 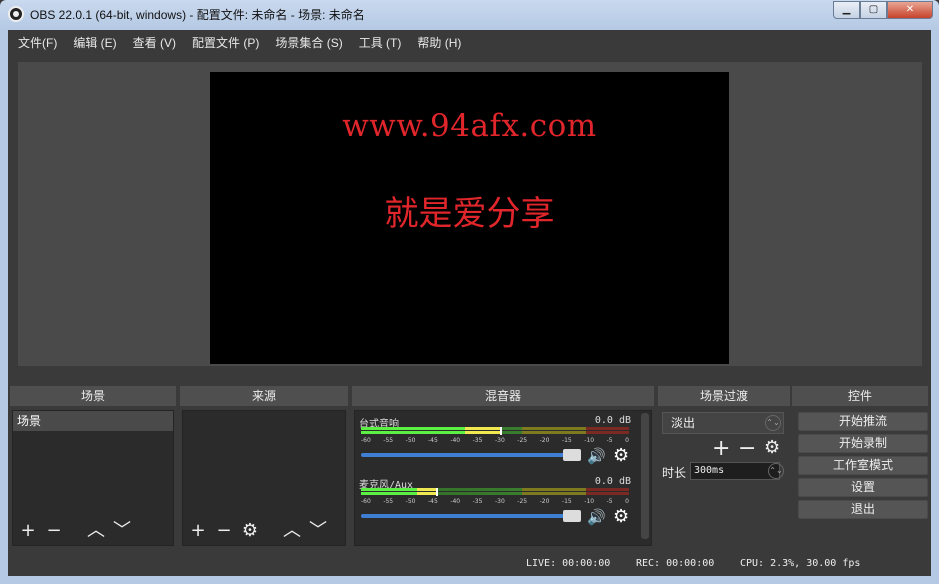 I want to click on exit-button: 退出, so click(x=863, y=509).